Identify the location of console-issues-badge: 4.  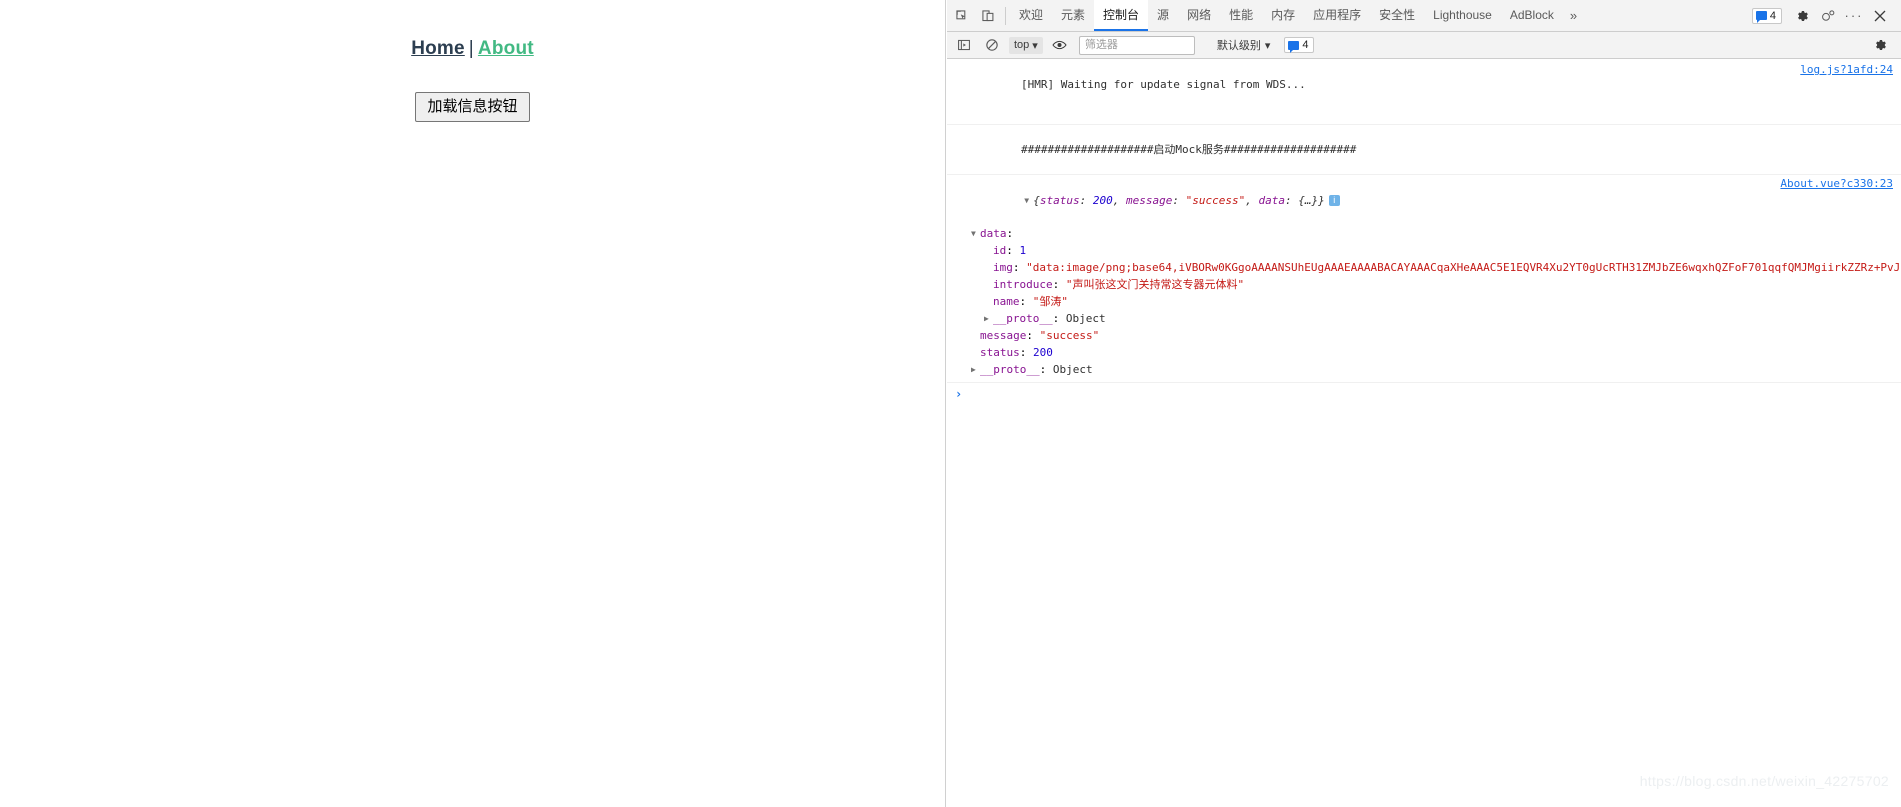
(1299, 45).